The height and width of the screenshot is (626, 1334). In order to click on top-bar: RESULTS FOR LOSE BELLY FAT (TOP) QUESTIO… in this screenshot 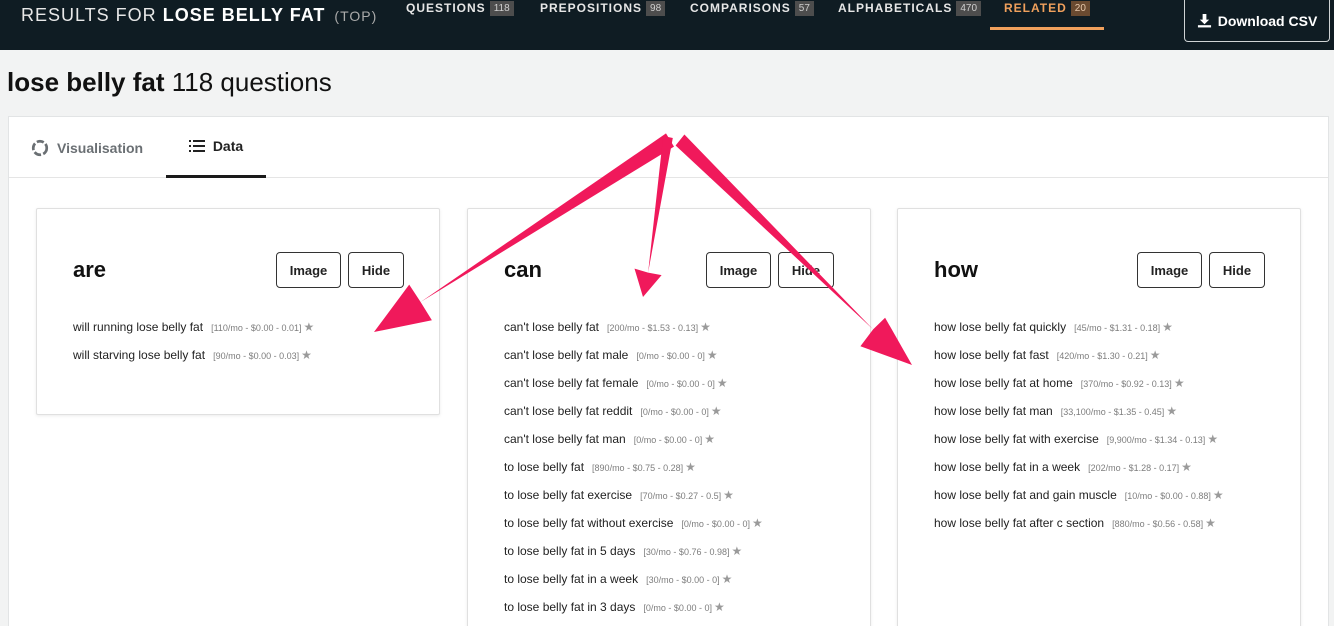, I will do `click(667, 25)`.